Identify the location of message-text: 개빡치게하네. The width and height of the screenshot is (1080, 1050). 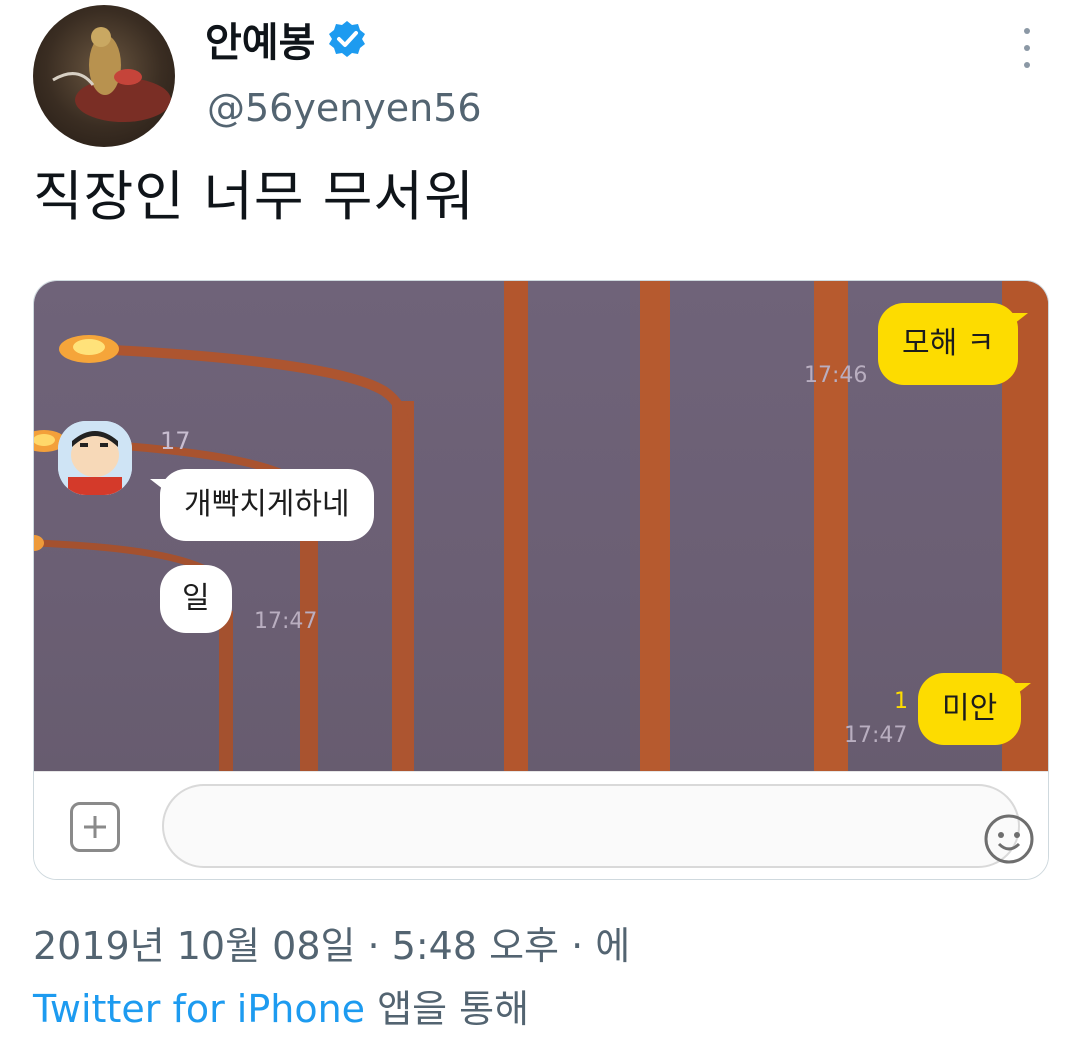
(267, 504).